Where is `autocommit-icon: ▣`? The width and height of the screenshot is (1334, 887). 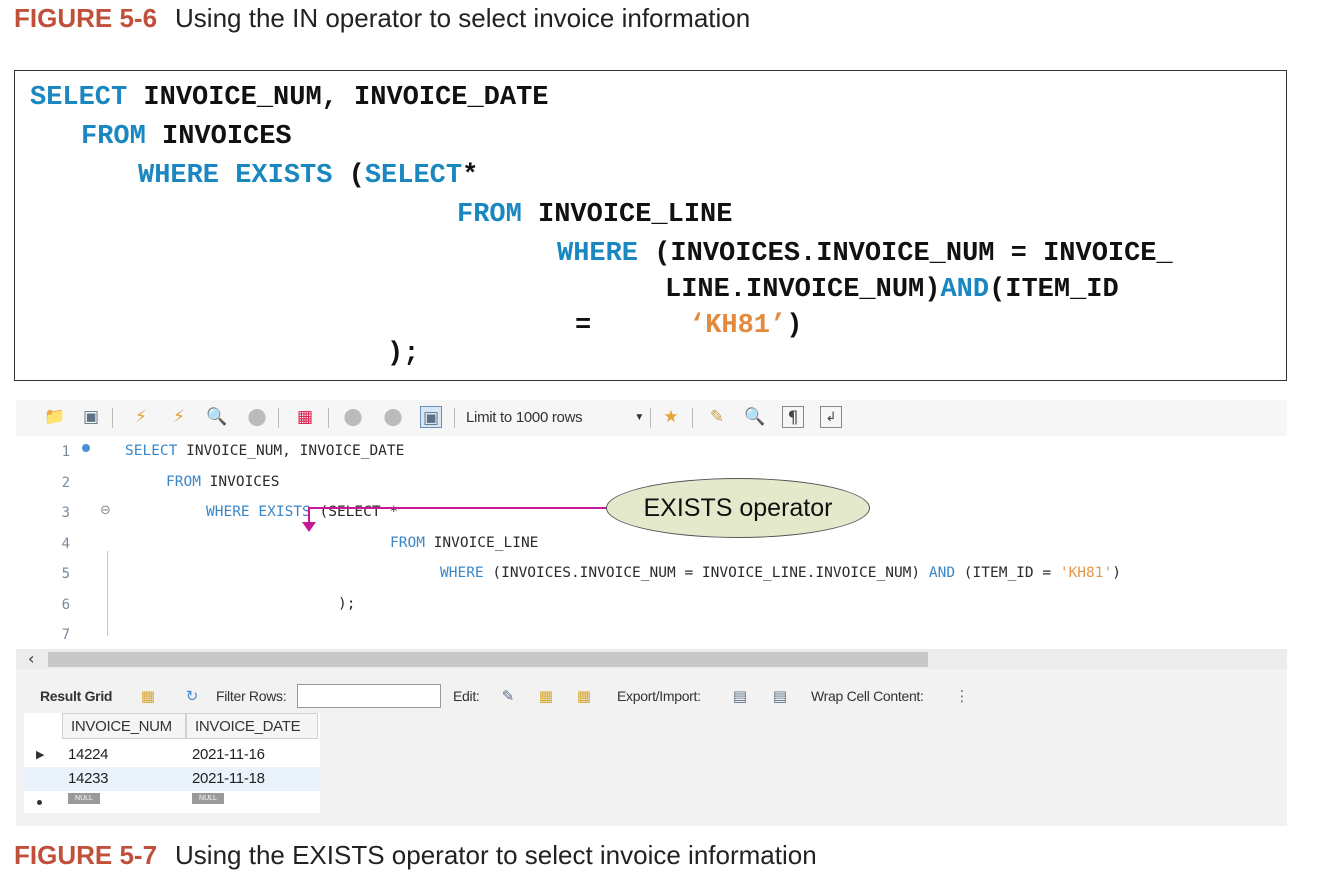 autocommit-icon: ▣ is located at coordinates (431, 417).